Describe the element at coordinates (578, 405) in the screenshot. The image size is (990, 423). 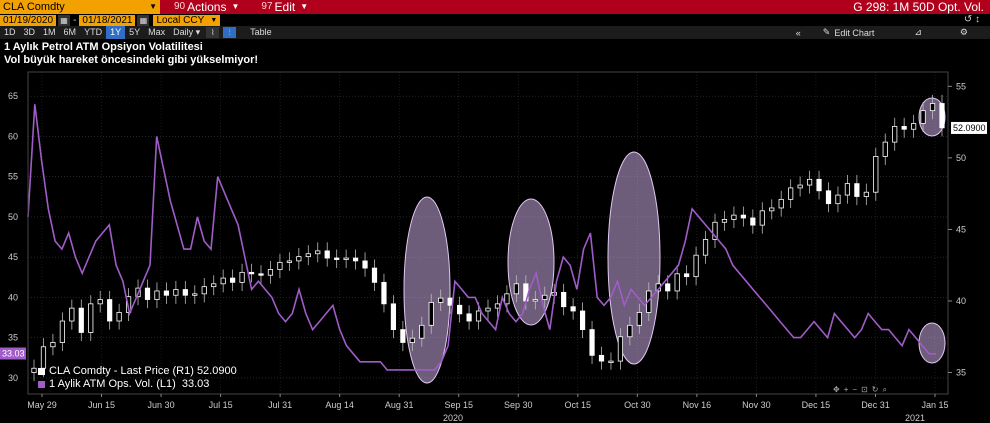
I see `x-axis-tick-label: Oct 15` at that location.